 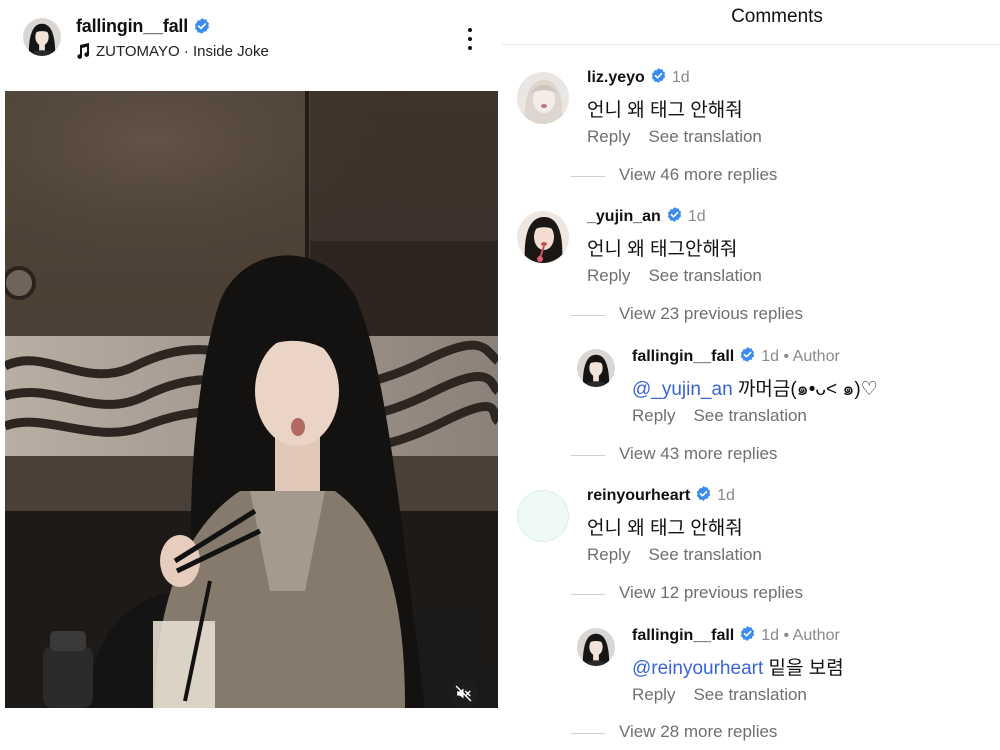 What do you see at coordinates (687, 593) in the screenshot?
I see `view-previous-replies-button: View 12 previous replies` at bounding box center [687, 593].